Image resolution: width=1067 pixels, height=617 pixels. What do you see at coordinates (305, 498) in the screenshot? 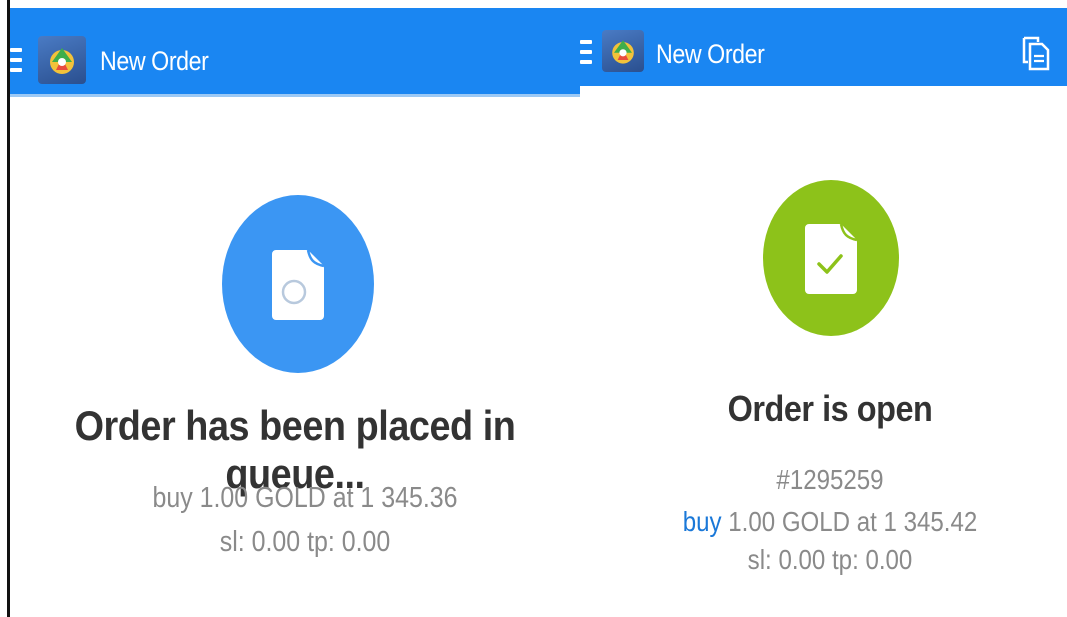
I see `order-summary: buy 1.00 GOLD at 1 345.36` at bounding box center [305, 498].